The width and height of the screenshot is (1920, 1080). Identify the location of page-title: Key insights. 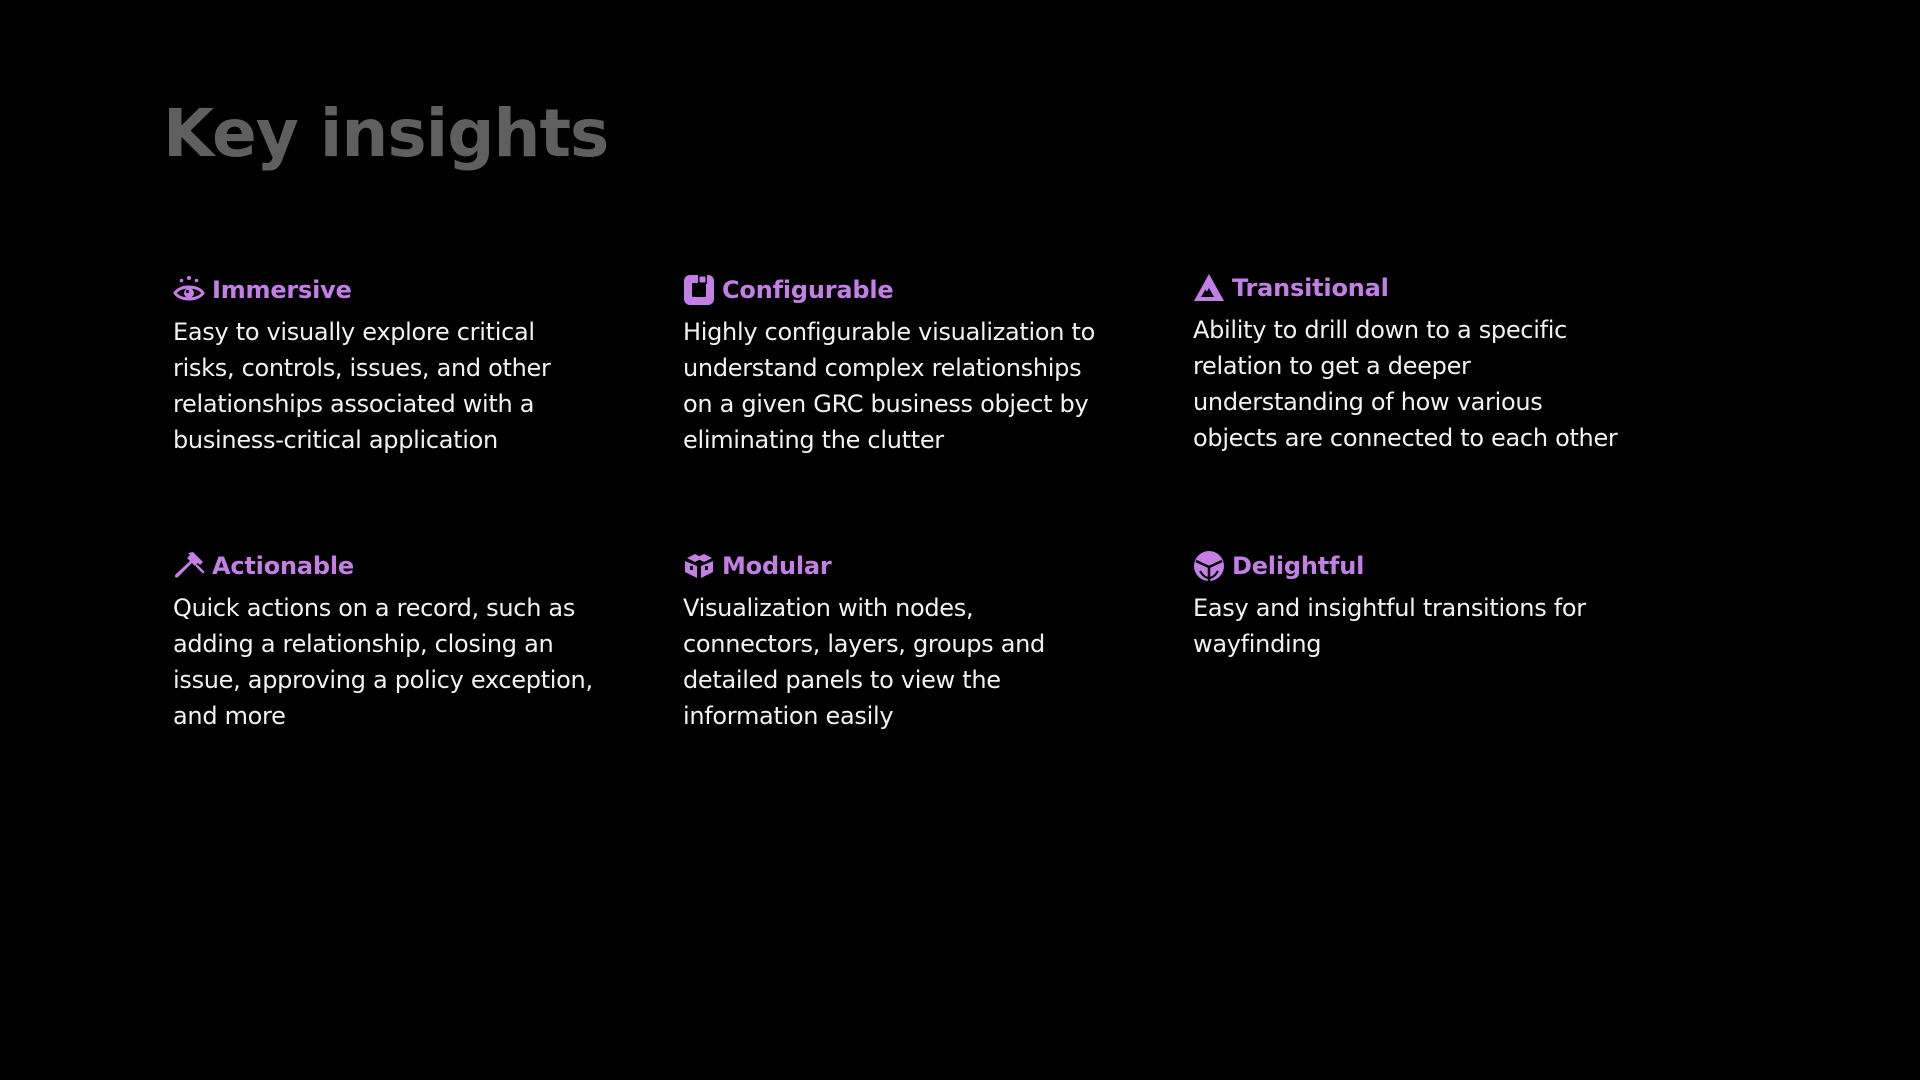
(386, 133).